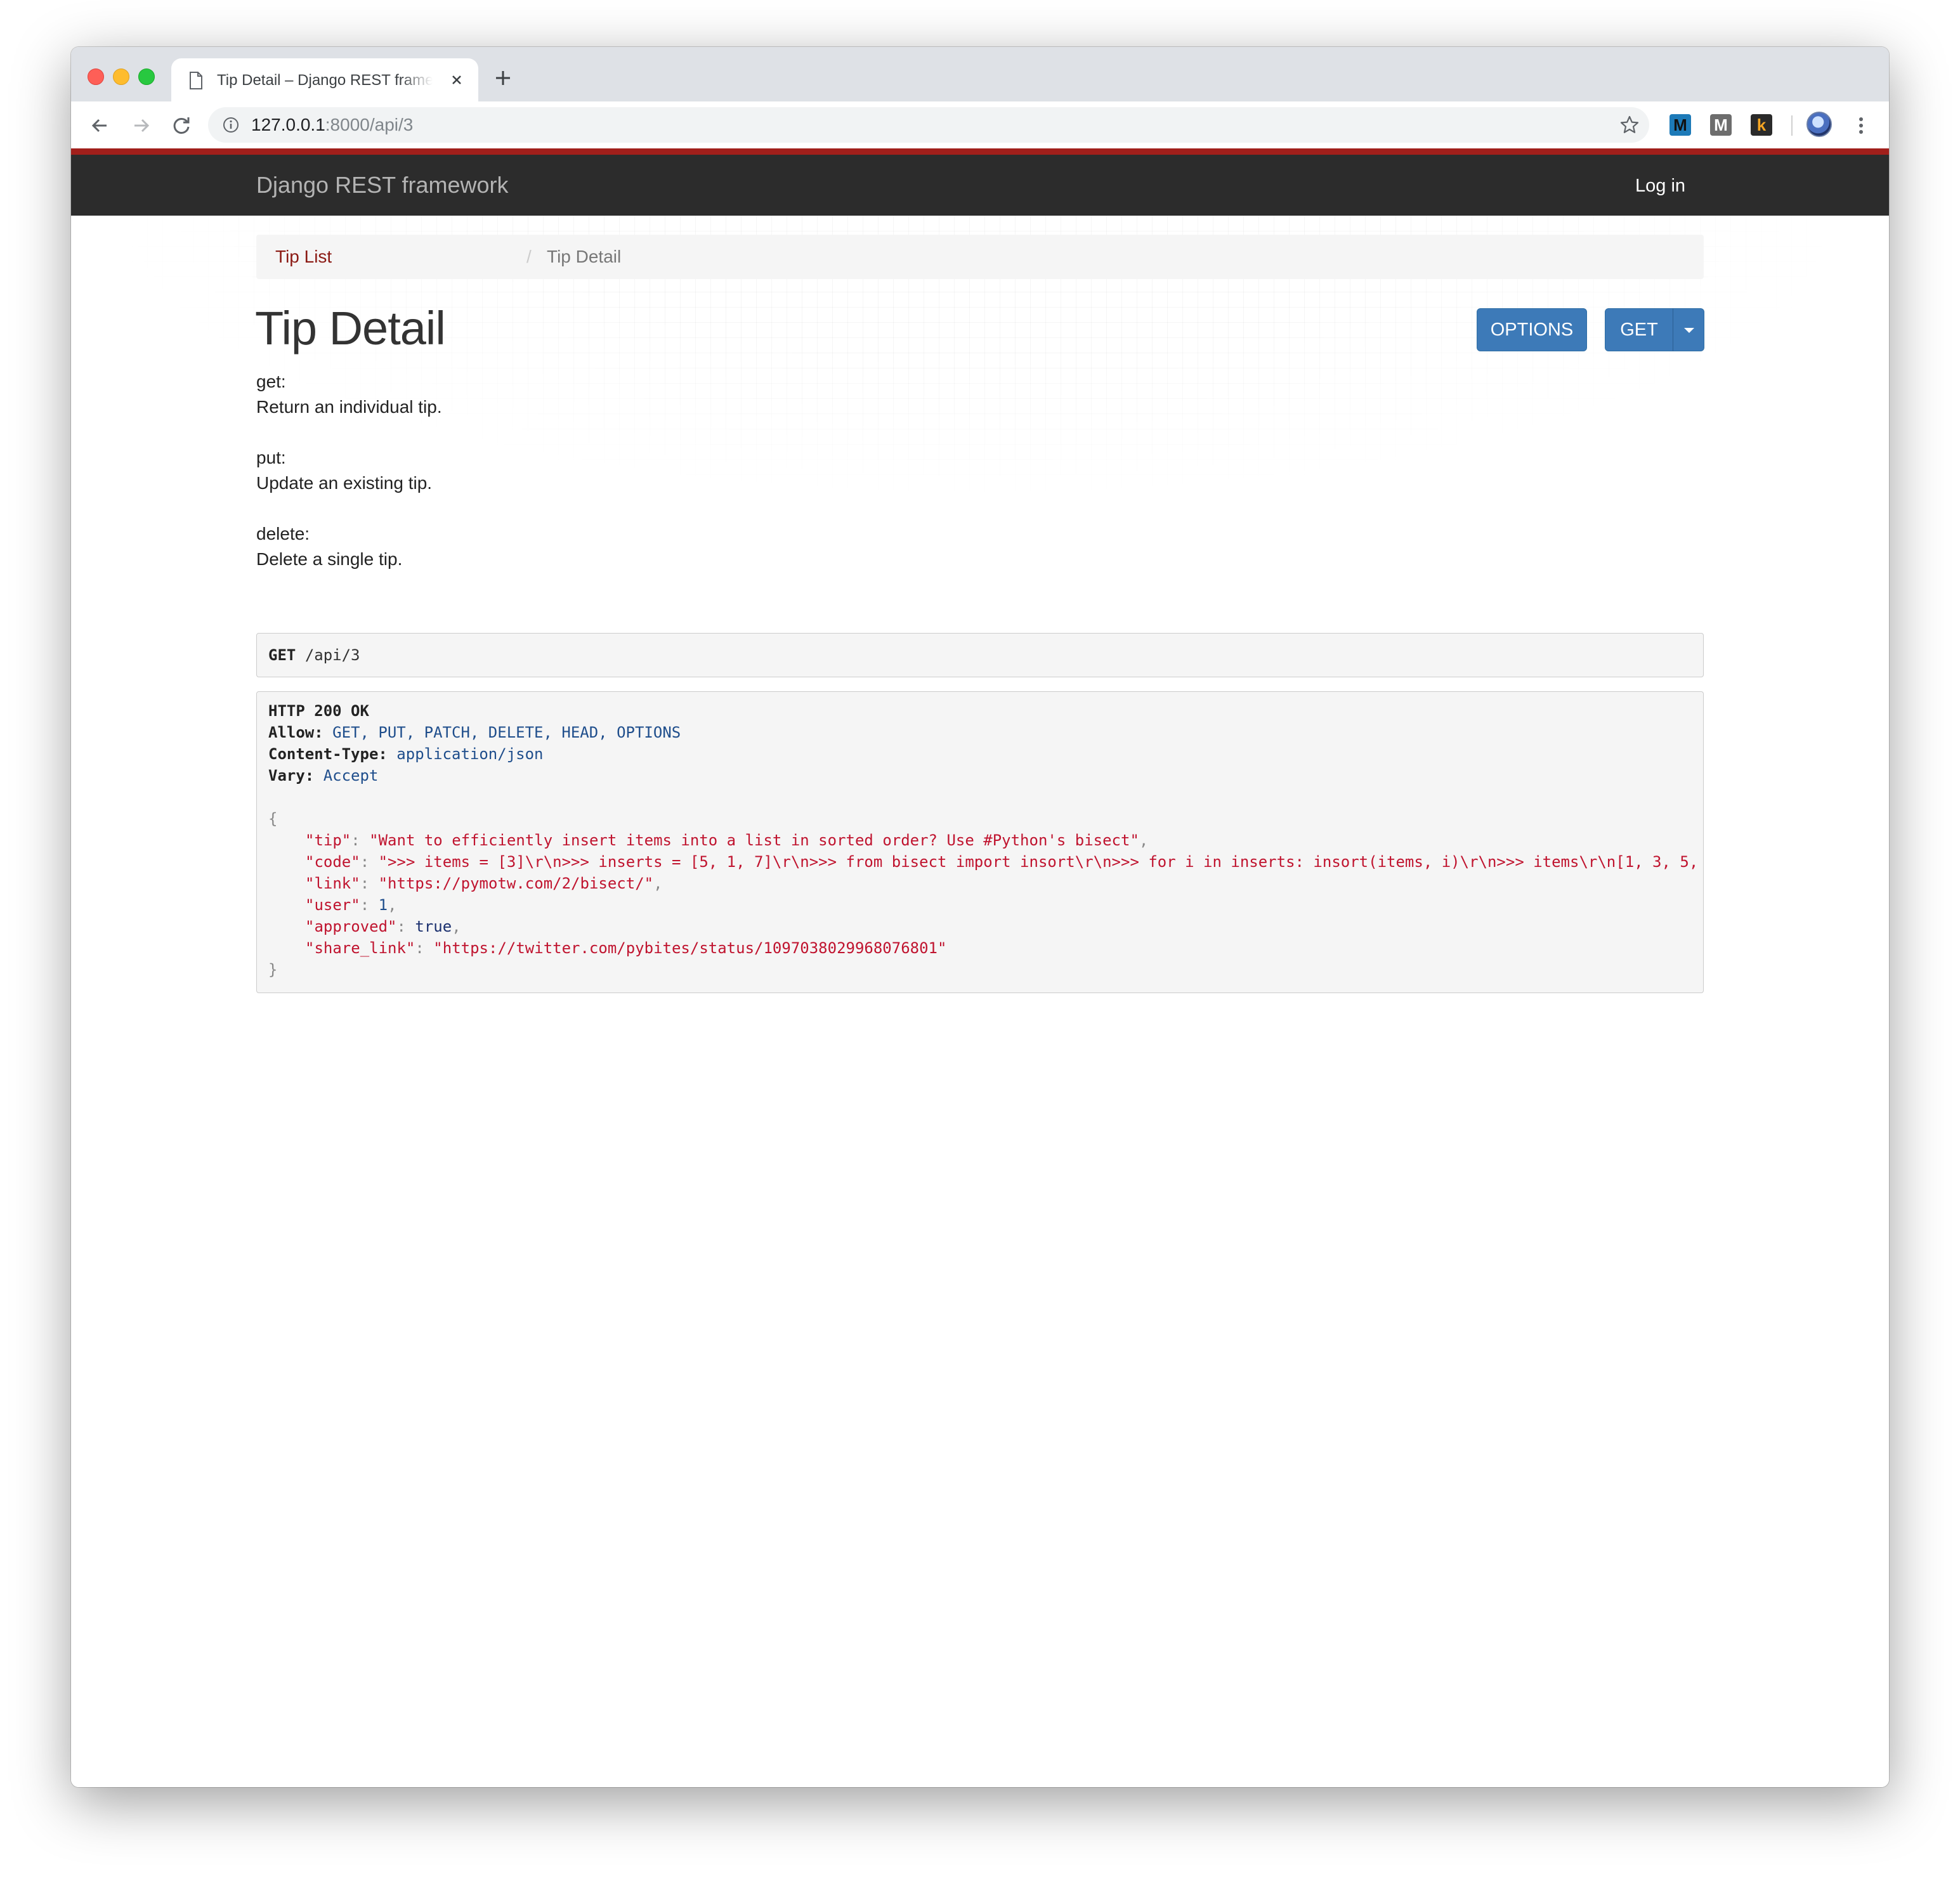  What do you see at coordinates (1532, 329) in the screenshot?
I see `options-button: OPTIONS` at bounding box center [1532, 329].